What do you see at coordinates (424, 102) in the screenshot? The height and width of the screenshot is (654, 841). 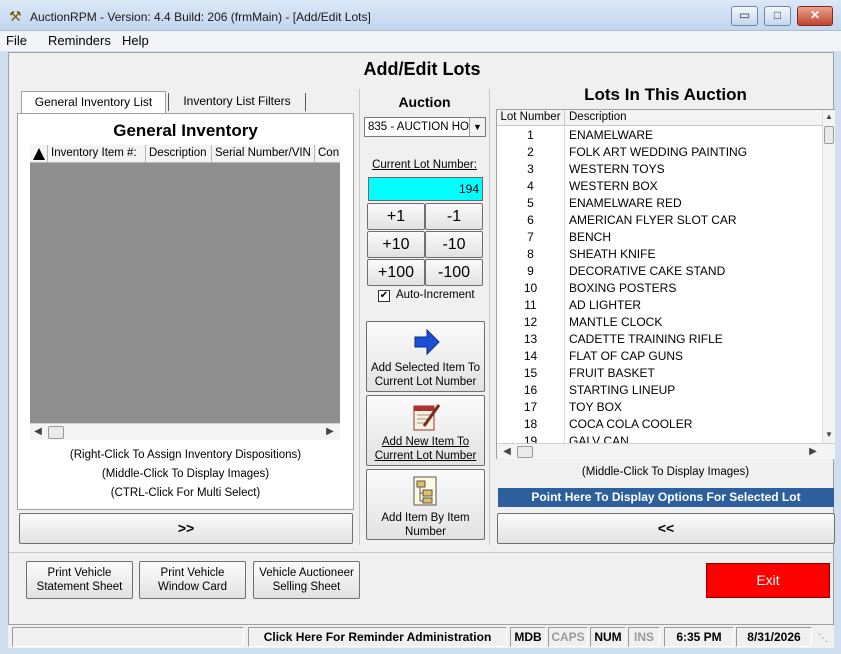 I see `auction-label: Auction` at bounding box center [424, 102].